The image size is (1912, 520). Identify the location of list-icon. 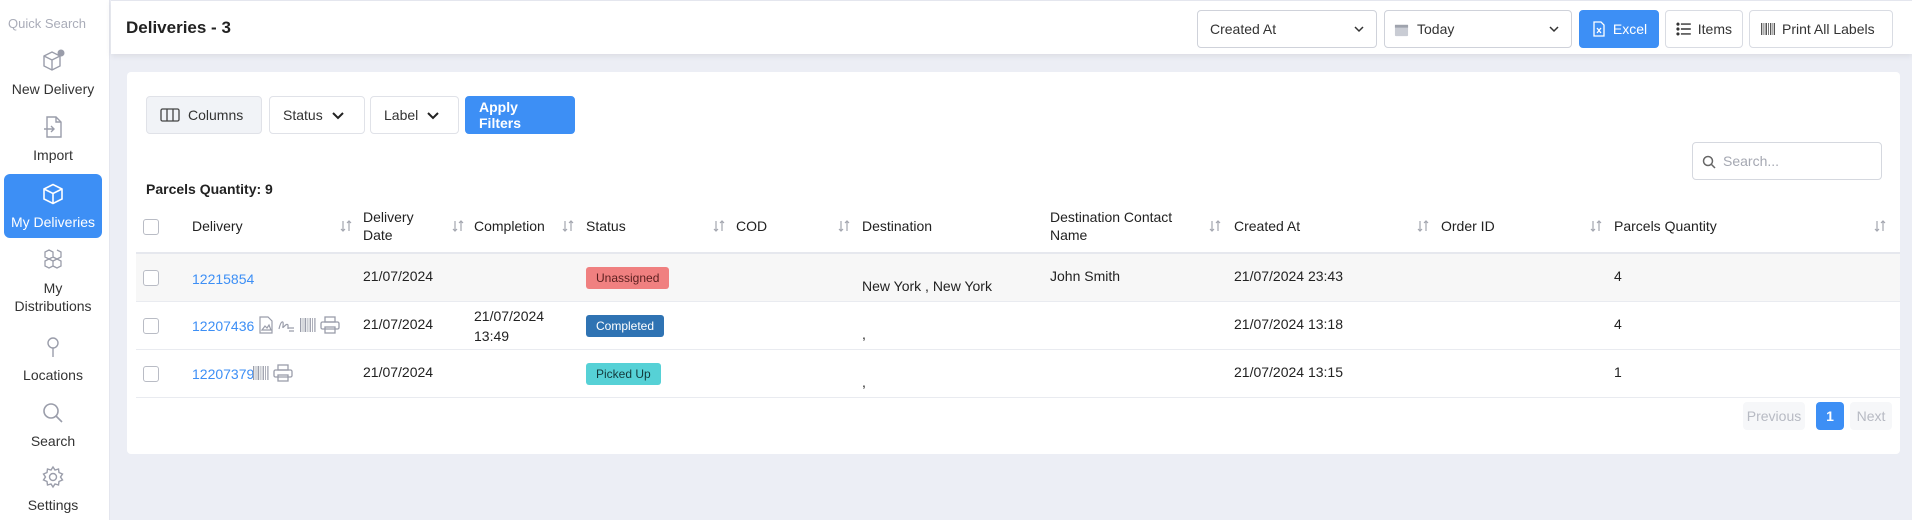
(1683, 29).